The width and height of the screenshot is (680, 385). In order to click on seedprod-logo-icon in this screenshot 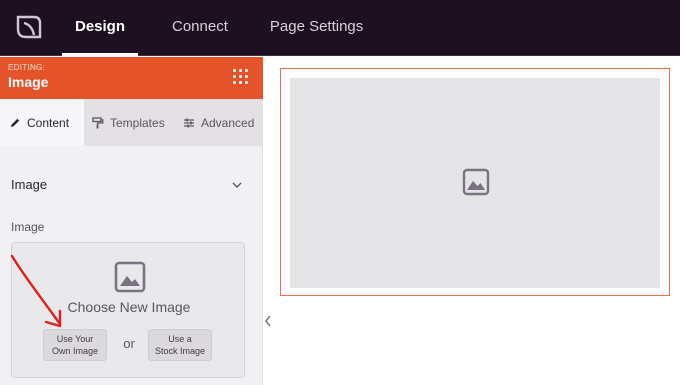, I will do `click(28, 27)`.